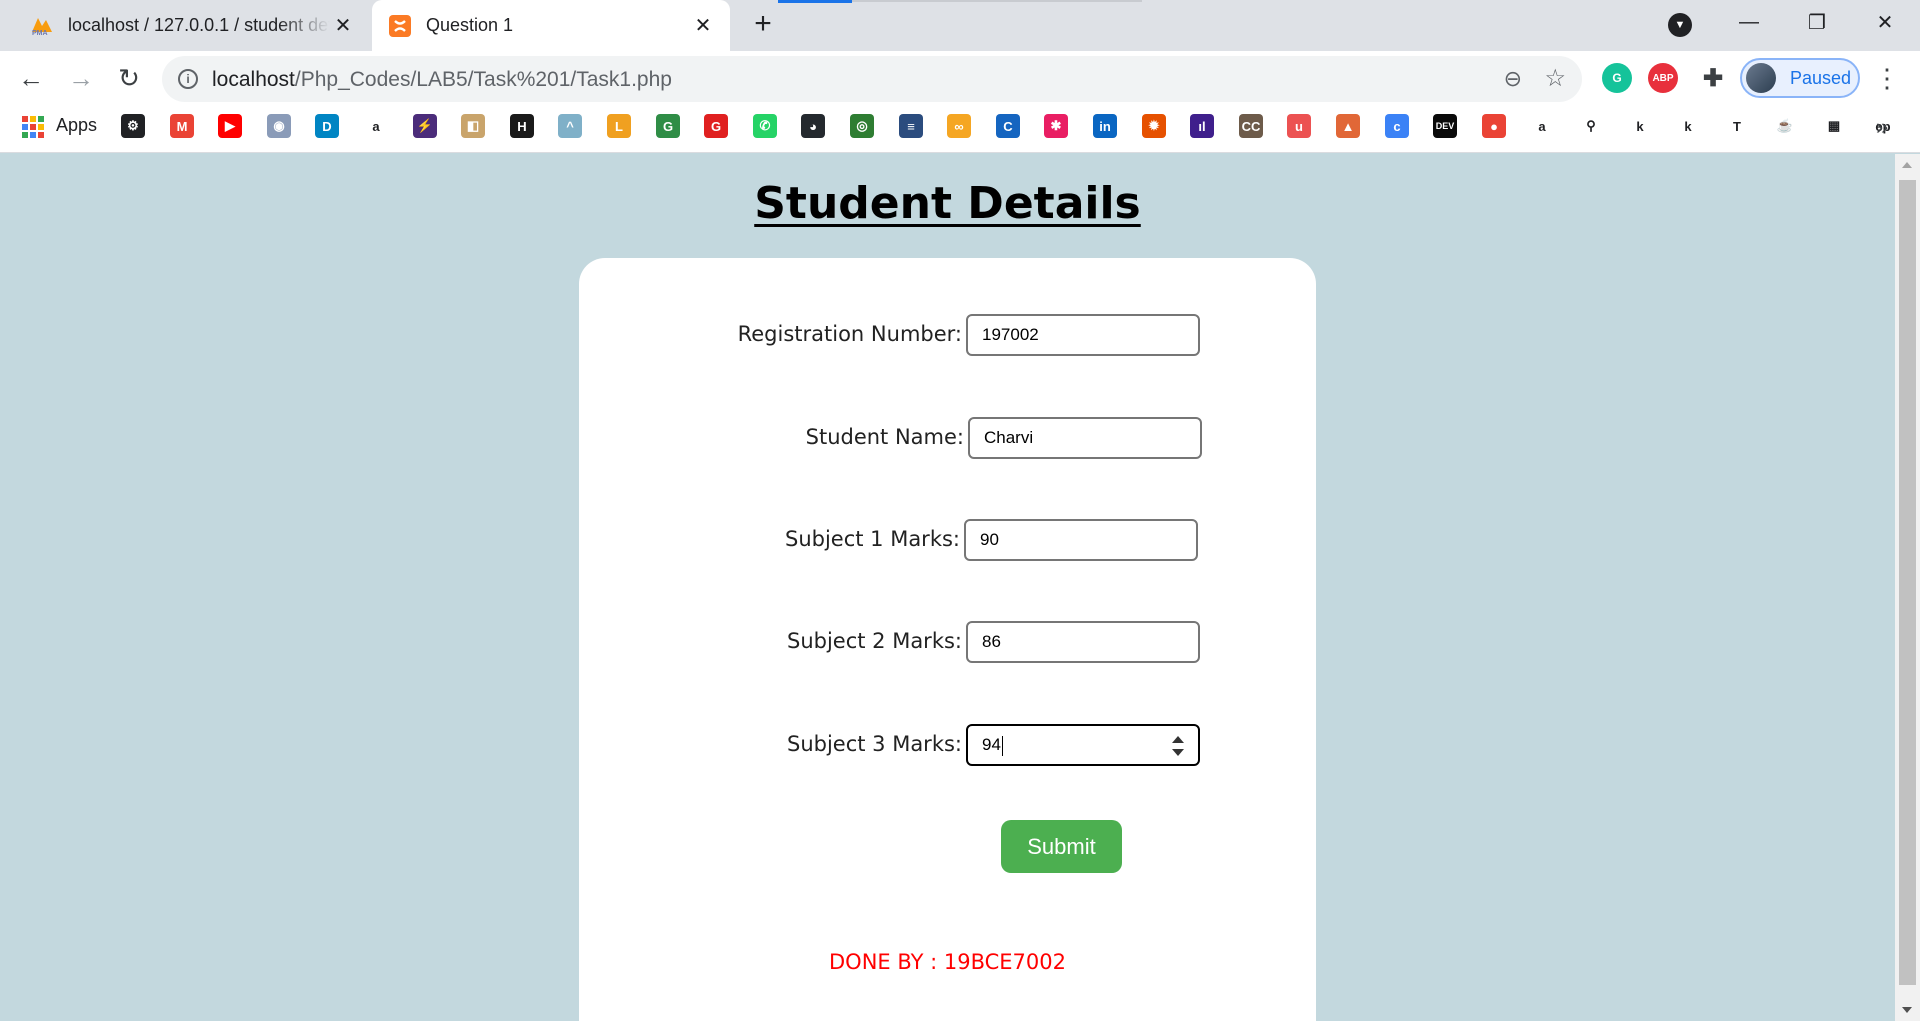 This screenshot has height=1021, width=1920. Describe the element at coordinates (1761, 78) in the screenshot. I see `avatar` at that location.